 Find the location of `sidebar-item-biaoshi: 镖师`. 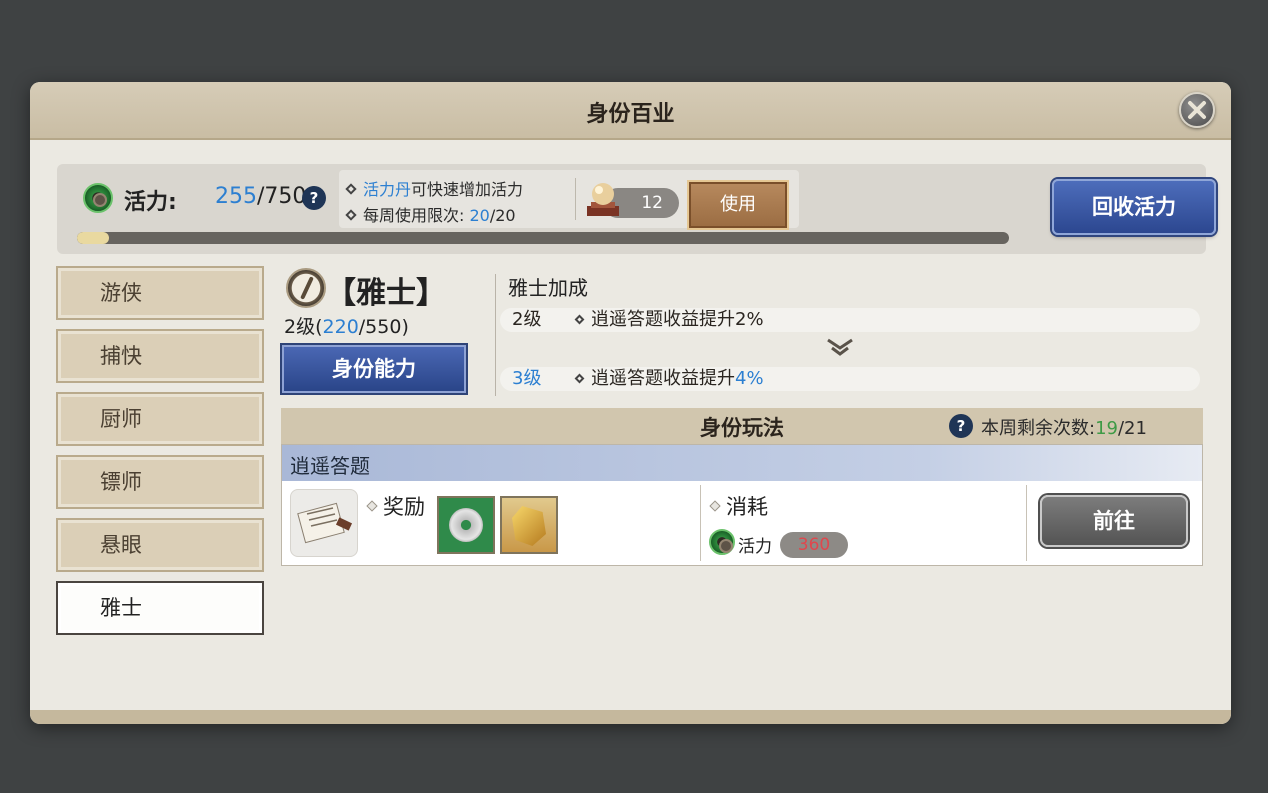

sidebar-item-biaoshi: 镖师 is located at coordinates (160, 482).